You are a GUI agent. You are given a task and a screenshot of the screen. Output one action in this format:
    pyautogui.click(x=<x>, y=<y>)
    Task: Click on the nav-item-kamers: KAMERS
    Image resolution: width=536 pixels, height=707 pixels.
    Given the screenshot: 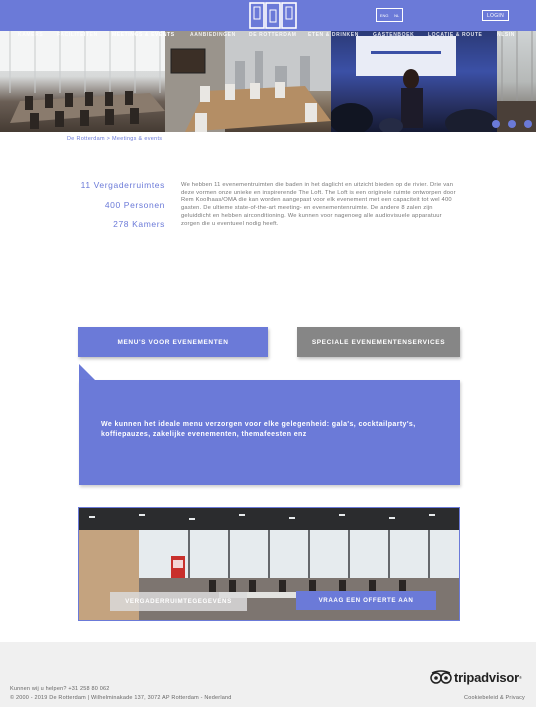 What is the action you would take?
    pyautogui.click(x=30, y=35)
    